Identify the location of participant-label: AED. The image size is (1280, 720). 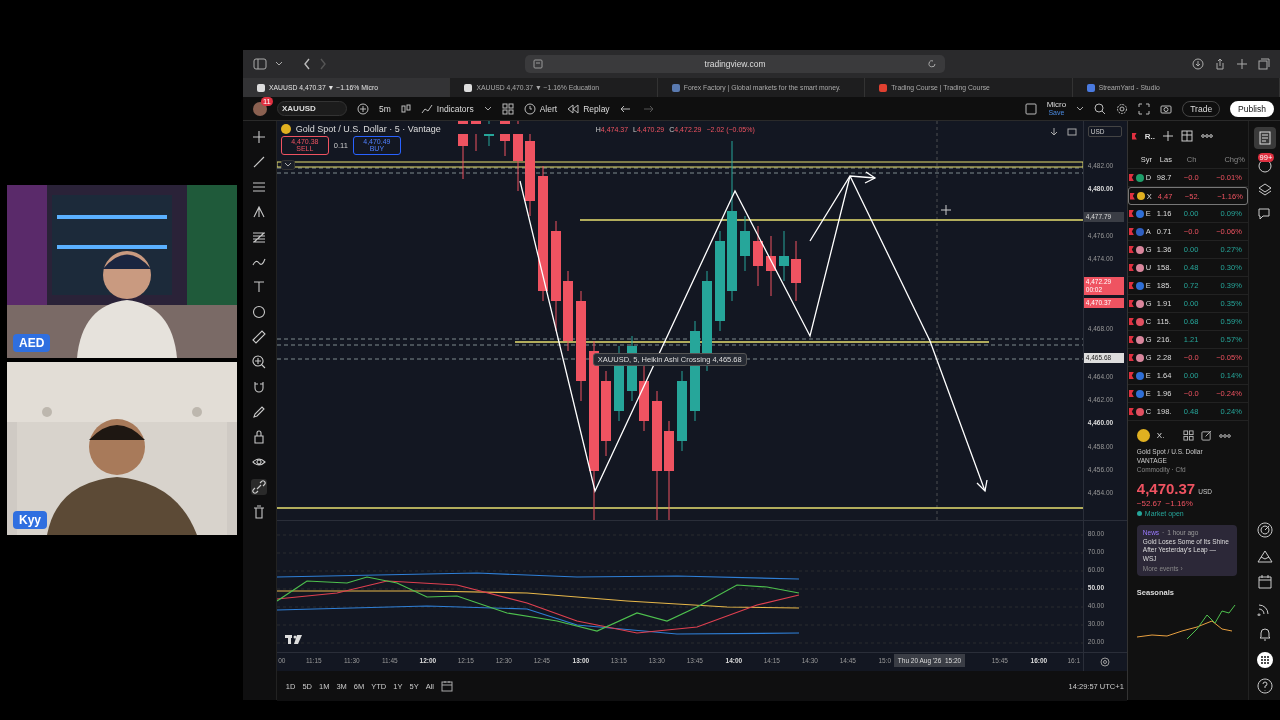
(32, 343).